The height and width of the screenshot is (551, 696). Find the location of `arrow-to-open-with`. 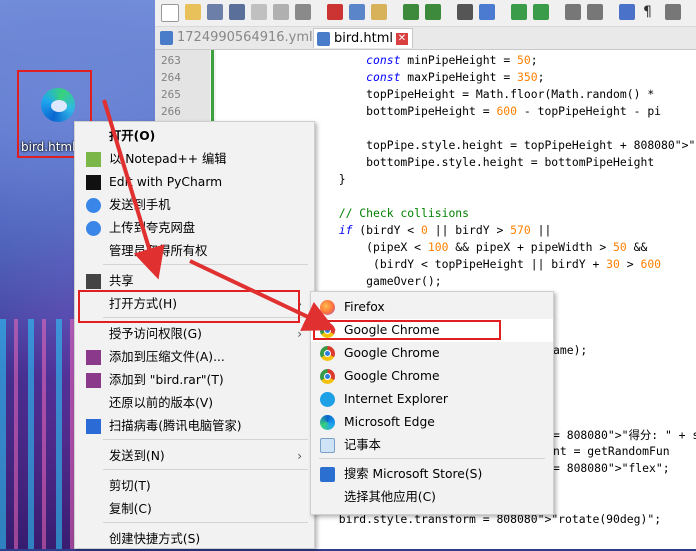

arrow-to-open-with is located at coordinates (133, 189).